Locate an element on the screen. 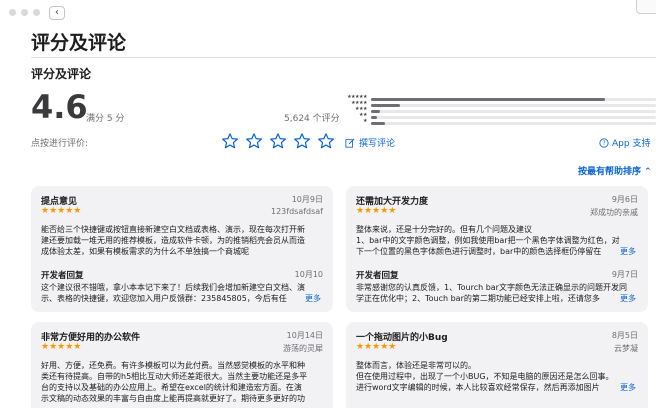  app-support-link: ? App 支持 is located at coordinates (624, 142).